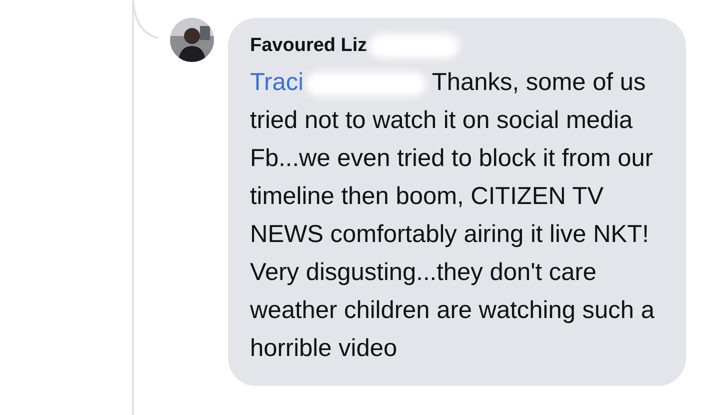 The image size is (720, 415). What do you see at coordinates (277, 82) in the screenshot?
I see `mention-link: Traci` at bounding box center [277, 82].